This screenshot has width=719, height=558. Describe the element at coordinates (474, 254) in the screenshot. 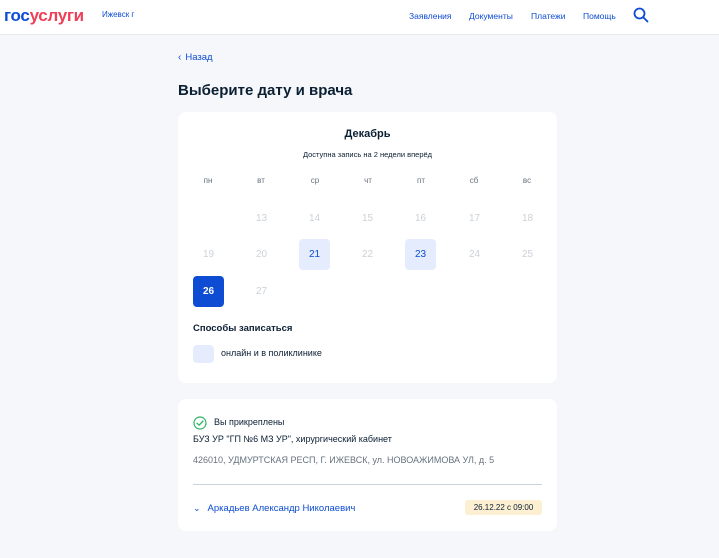

I see `calendar-day: 24` at that location.